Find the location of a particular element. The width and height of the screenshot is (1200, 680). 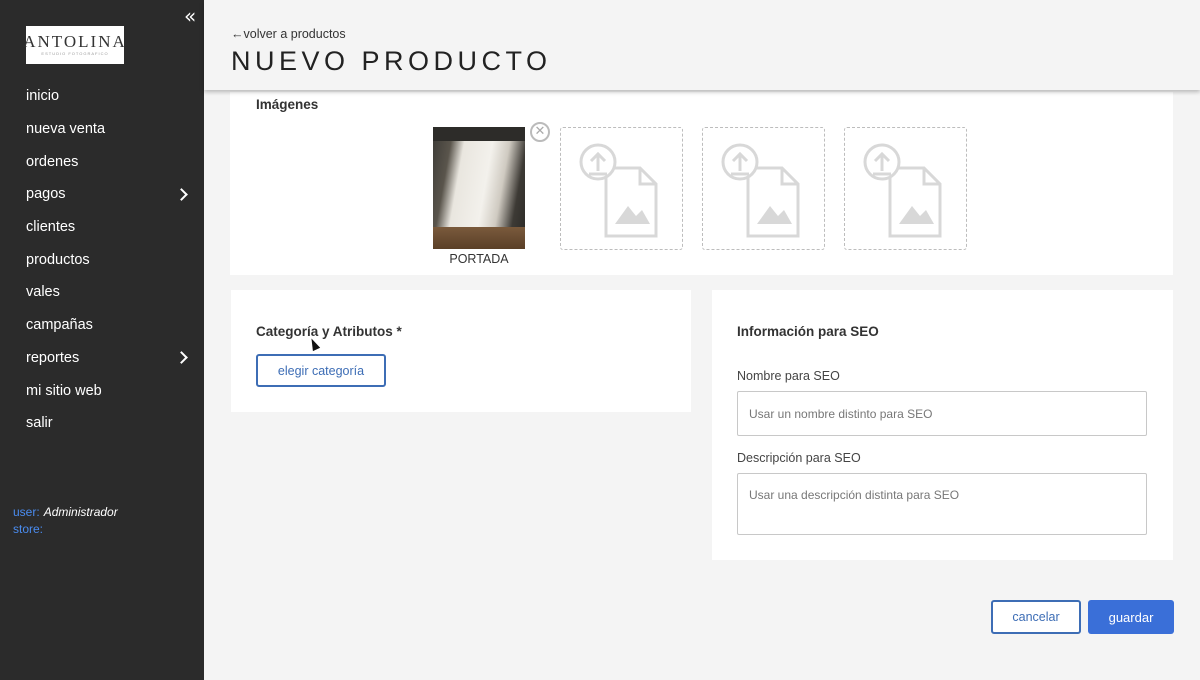

user-value: Administrador is located at coordinates (80, 512).